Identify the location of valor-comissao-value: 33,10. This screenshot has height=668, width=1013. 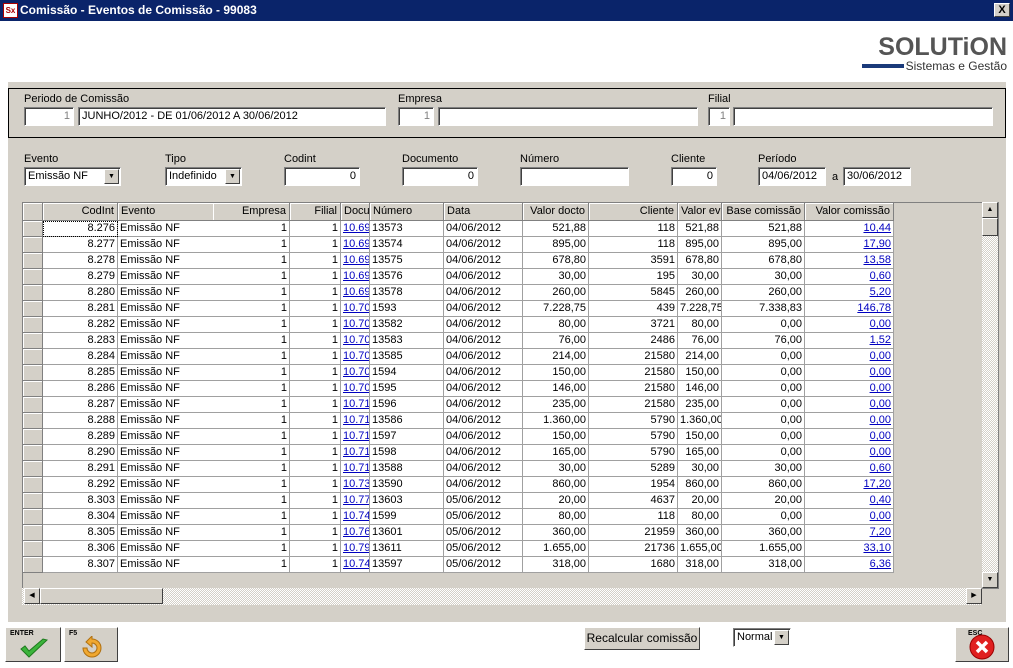
(877, 548).